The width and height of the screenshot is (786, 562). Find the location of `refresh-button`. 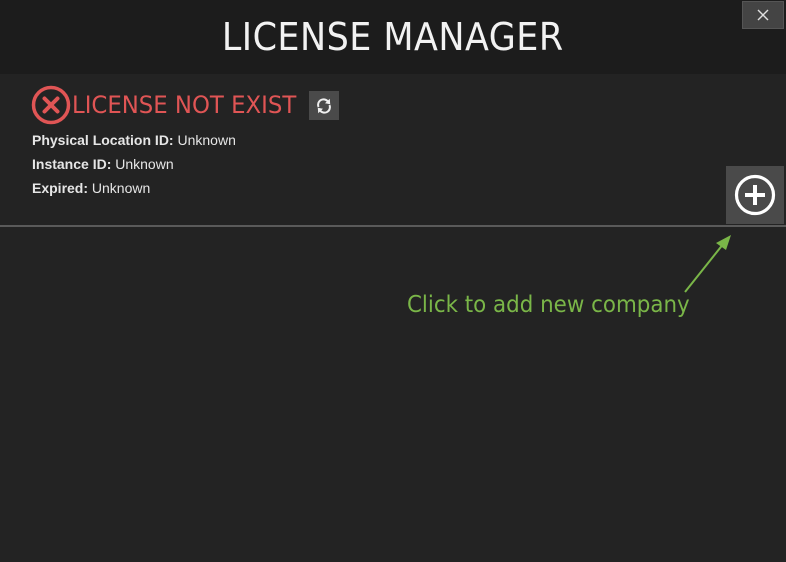

refresh-button is located at coordinates (324, 105).